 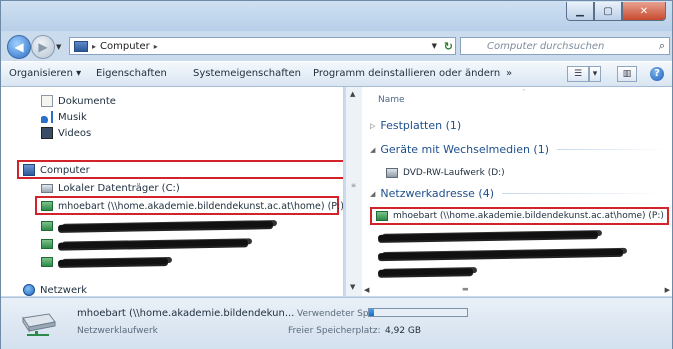 I want to click on help-icon: ?, so click(x=657, y=74).